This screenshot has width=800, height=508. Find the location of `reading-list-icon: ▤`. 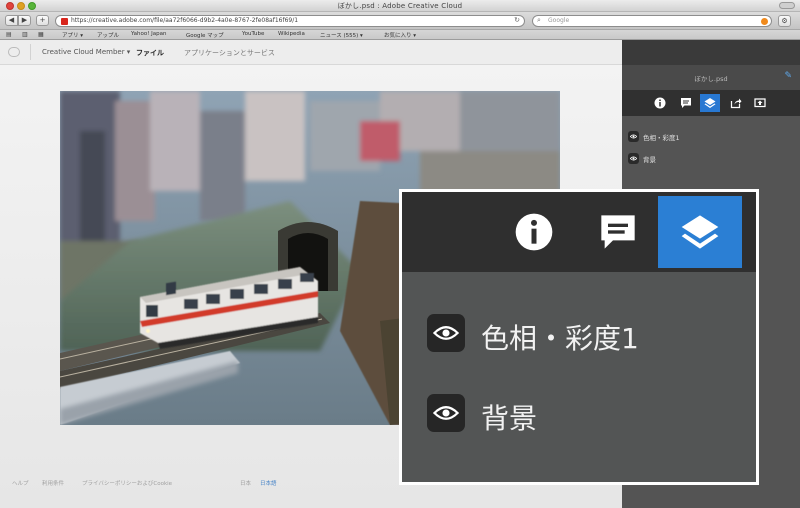

reading-list-icon: ▤ is located at coordinates (9, 34).